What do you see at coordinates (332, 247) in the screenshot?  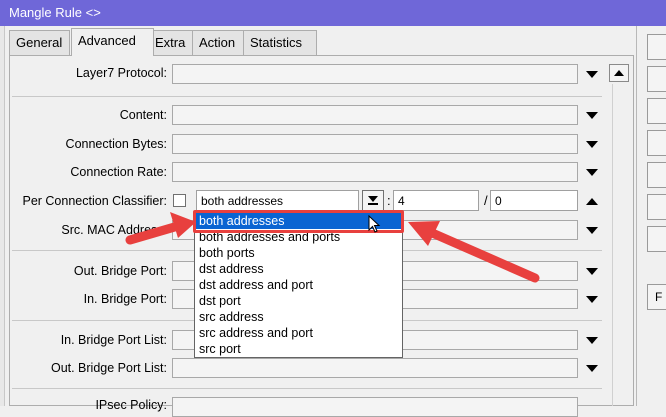 I see `annotation-arrows` at bounding box center [332, 247].